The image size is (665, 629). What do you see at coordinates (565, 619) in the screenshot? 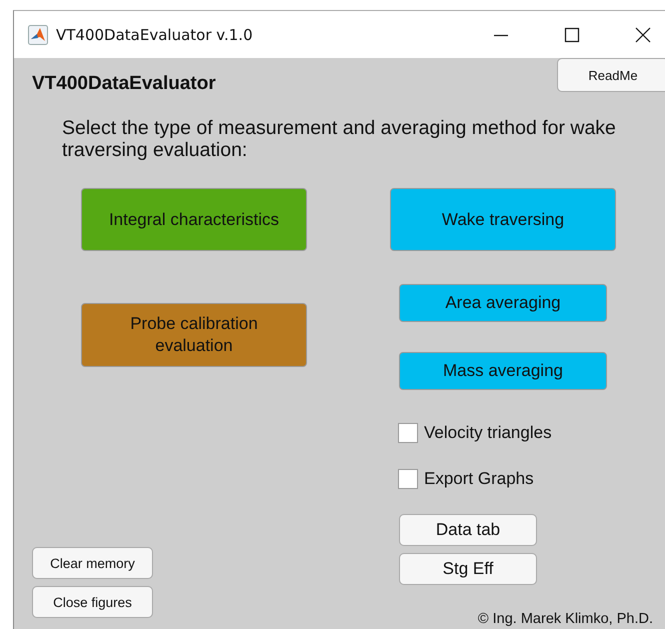
I see `copyright-text: © Ing. Marek Klimko, Ph.D.` at bounding box center [565, 619].